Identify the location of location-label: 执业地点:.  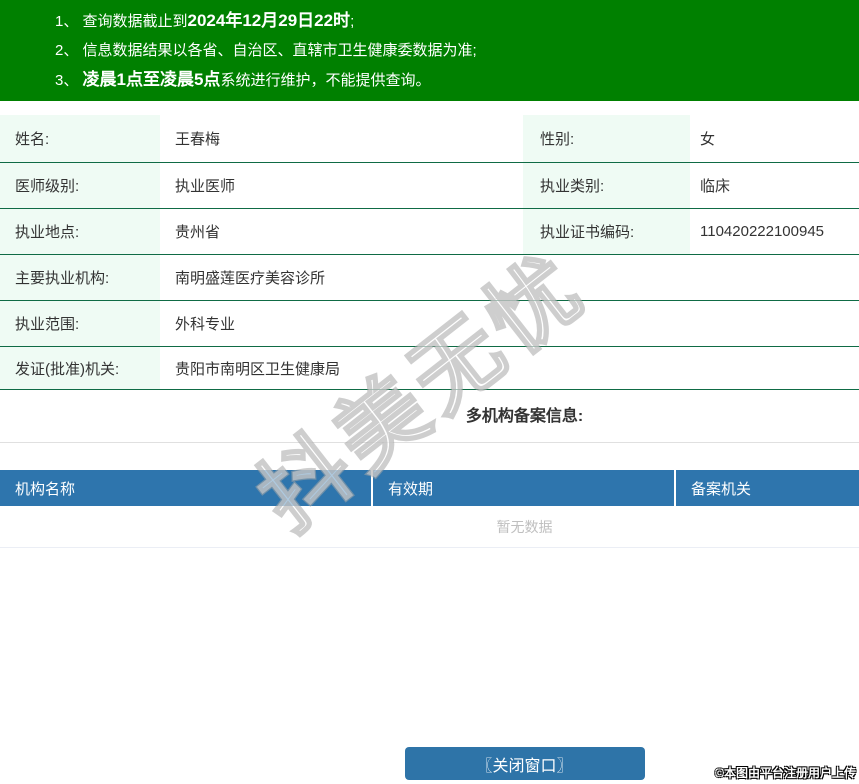
(80, 231).